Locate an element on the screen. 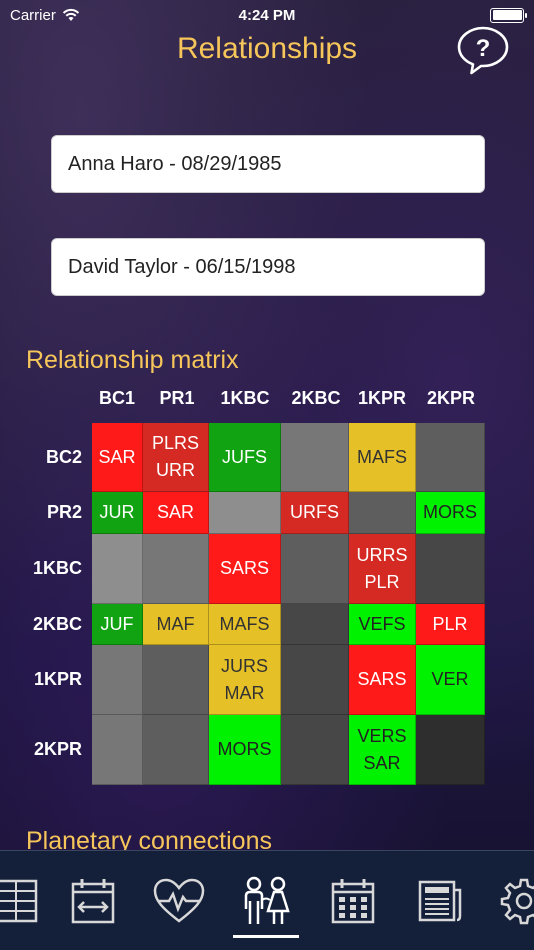 This screenshot has width=534, height=950. tab-health is located at coordinates (179, 901).